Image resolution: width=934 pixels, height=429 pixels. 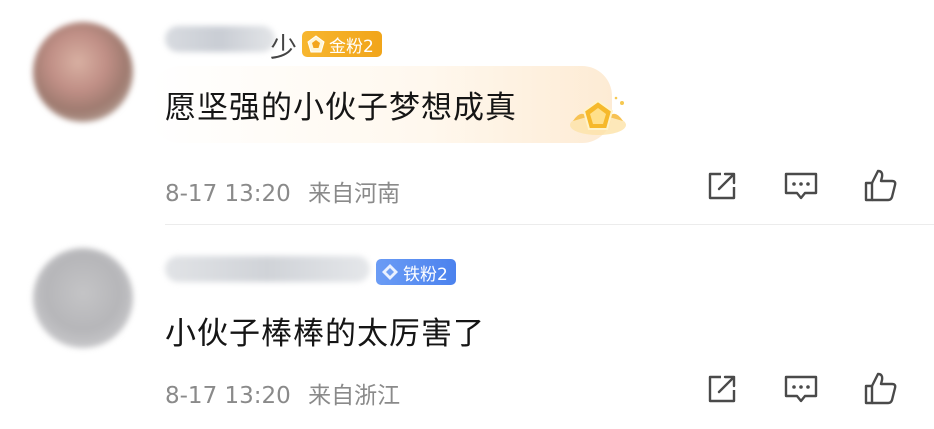 I want to click on comment-meta: 8-17 13:20 来自浙江, so click(x=282, y=393).